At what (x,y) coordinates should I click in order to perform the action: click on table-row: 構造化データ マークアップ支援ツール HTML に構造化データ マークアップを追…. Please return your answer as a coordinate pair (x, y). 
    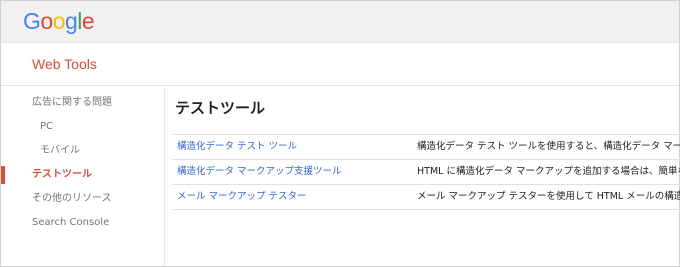
    Looking at the image, I should click on (426, 172).